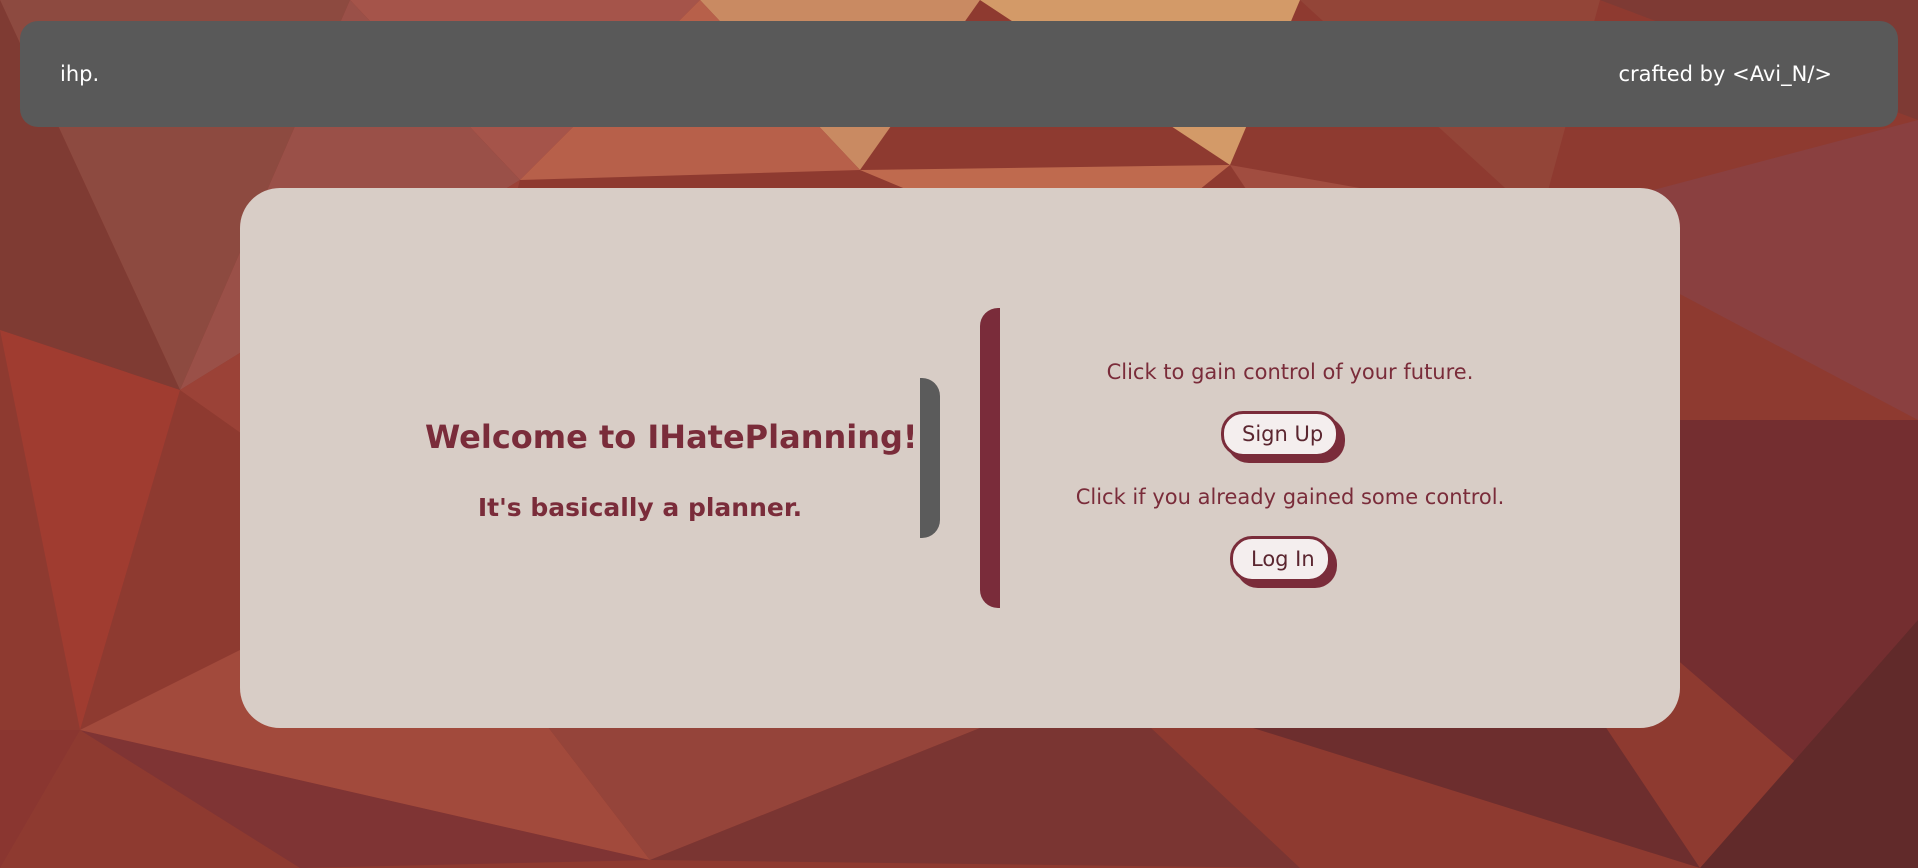  I want to click on brand-logo-text: ihp., so click(79, 74).